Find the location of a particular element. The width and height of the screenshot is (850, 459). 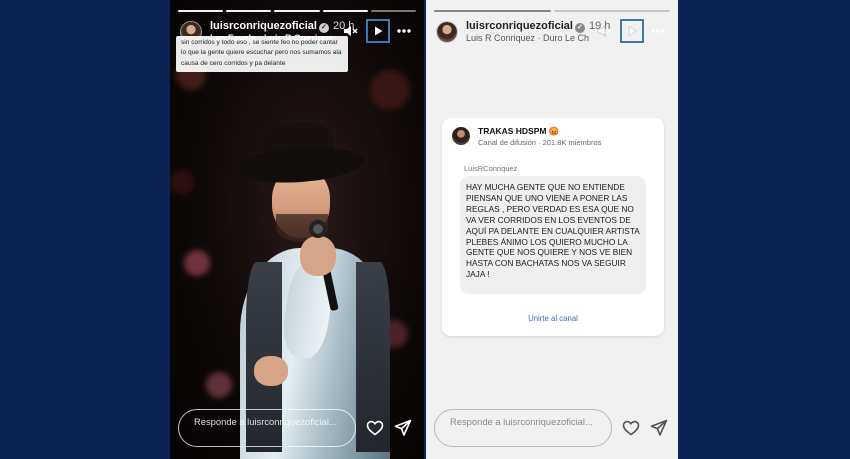

speaker-muted-icon is located at coordinates (604, 31).